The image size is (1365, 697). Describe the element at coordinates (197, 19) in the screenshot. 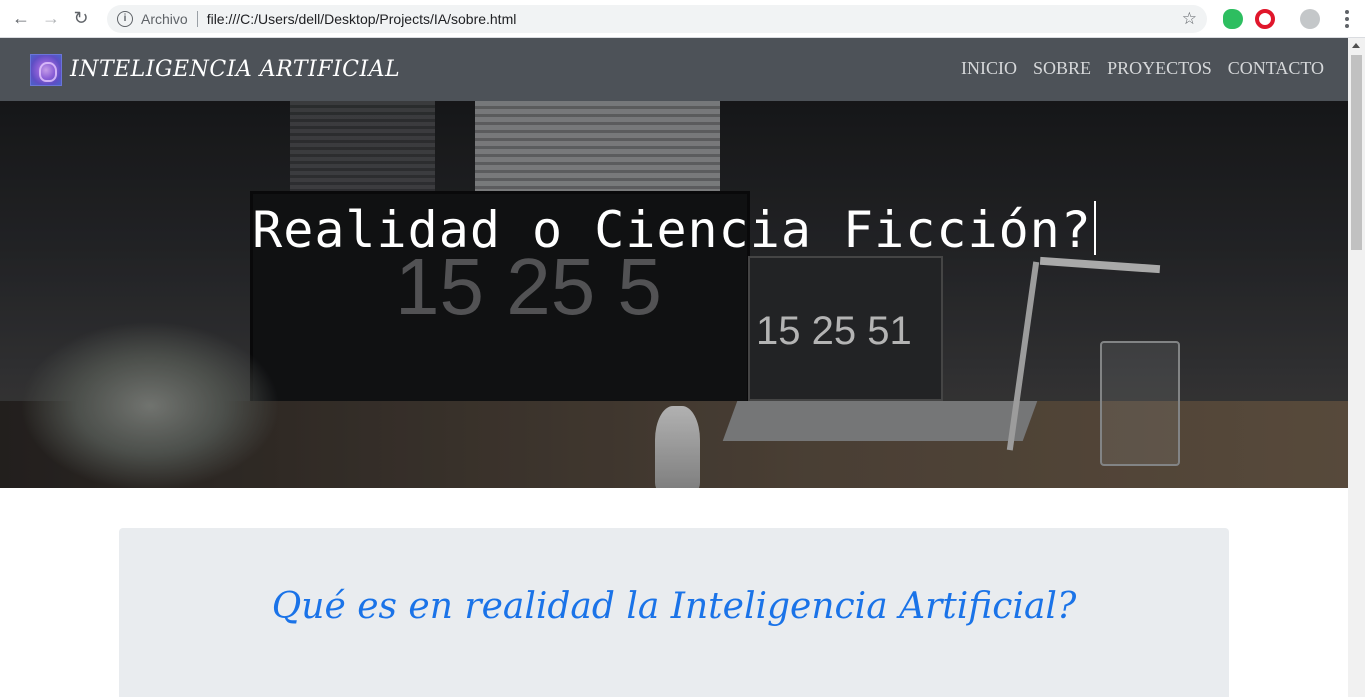

I see `address-separator` at that location.